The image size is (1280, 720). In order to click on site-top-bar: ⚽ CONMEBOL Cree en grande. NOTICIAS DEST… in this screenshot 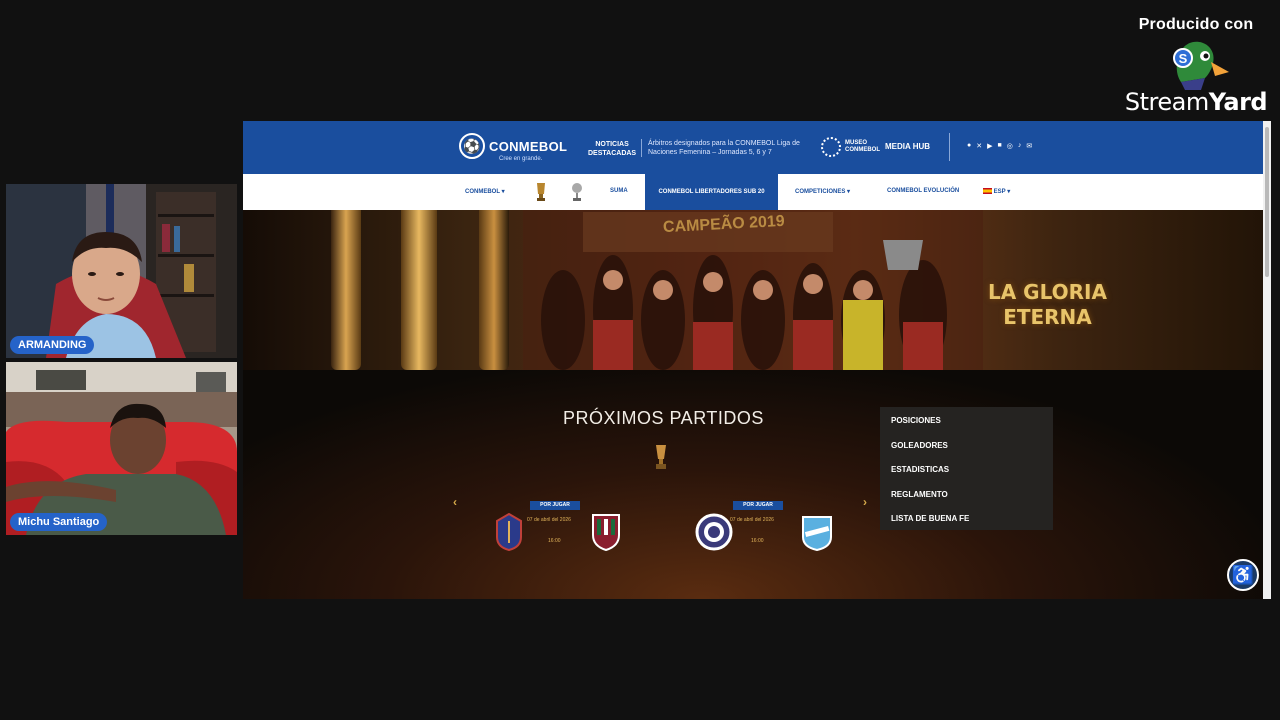, I will do `click(753, 147)`.